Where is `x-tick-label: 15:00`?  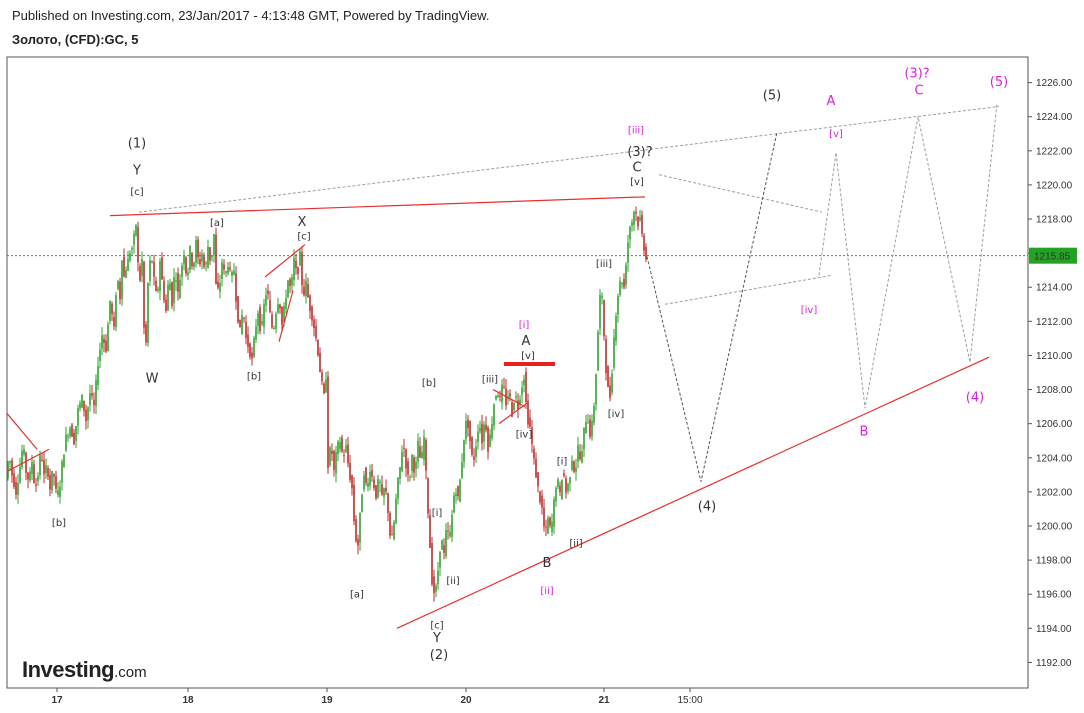 x-tick-label: 15:00 is located at coordinates (689, 700).